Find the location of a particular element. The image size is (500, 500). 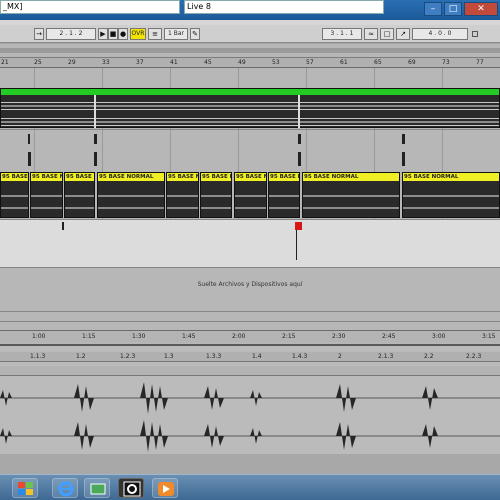

automation-button: ≡ is located at coordinates (155, 34).